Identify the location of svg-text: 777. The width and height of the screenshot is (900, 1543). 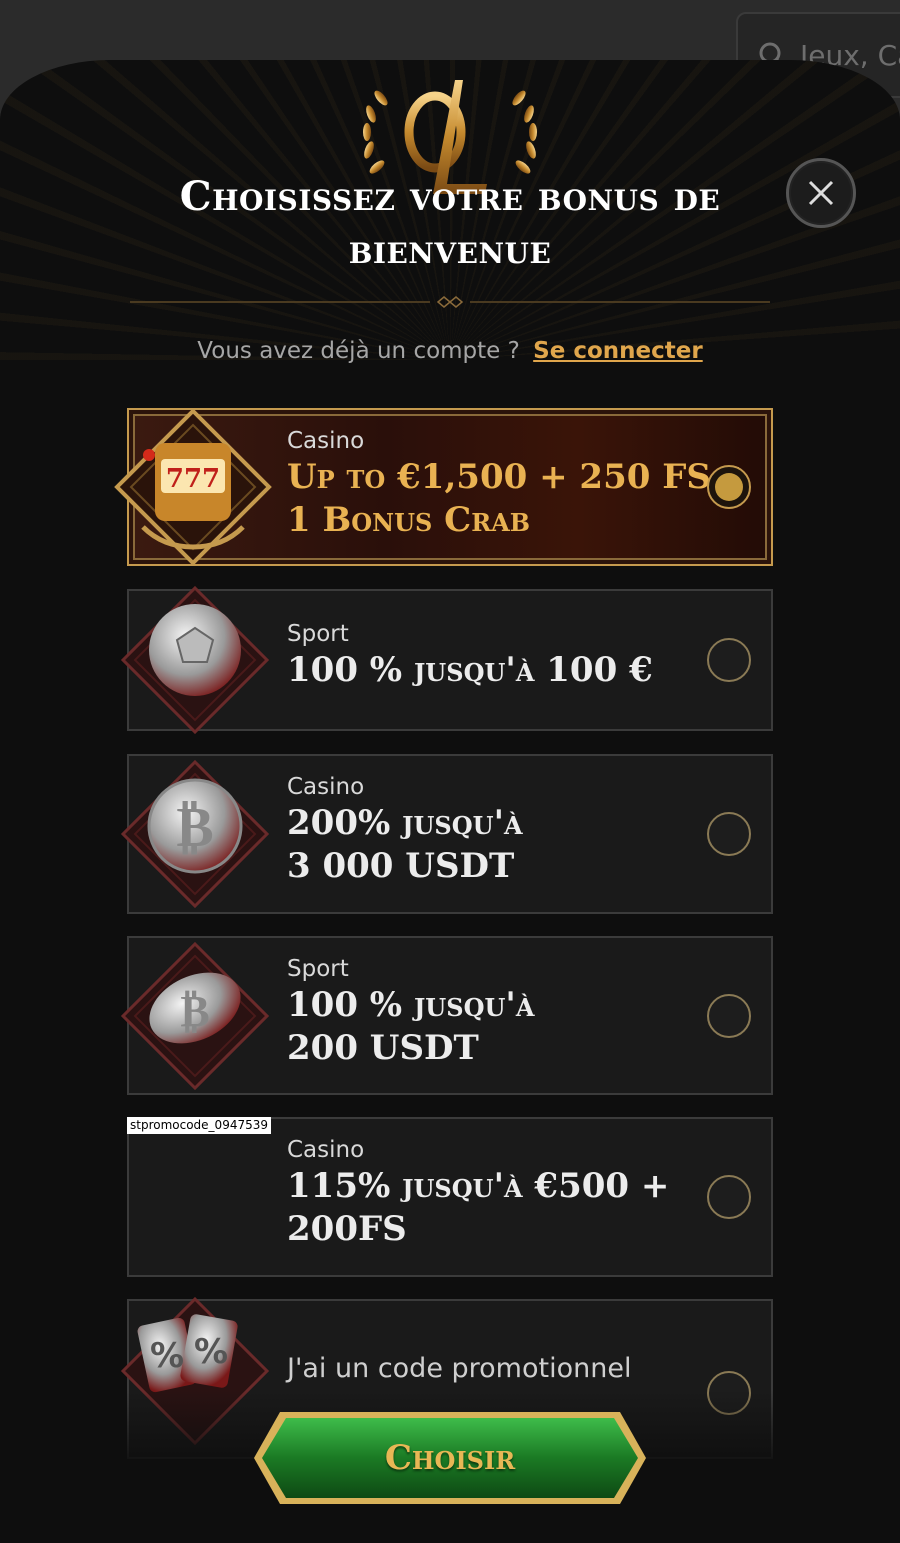
(193, 479).